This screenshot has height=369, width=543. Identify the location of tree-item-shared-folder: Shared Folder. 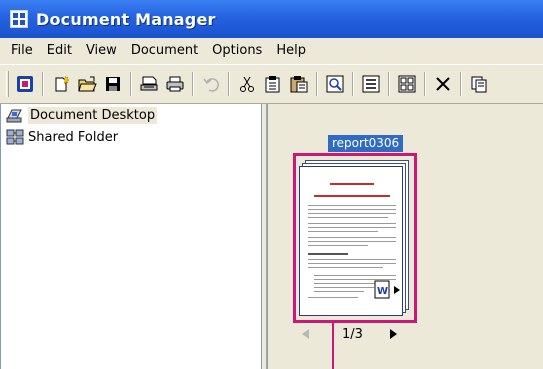
(131, 137).